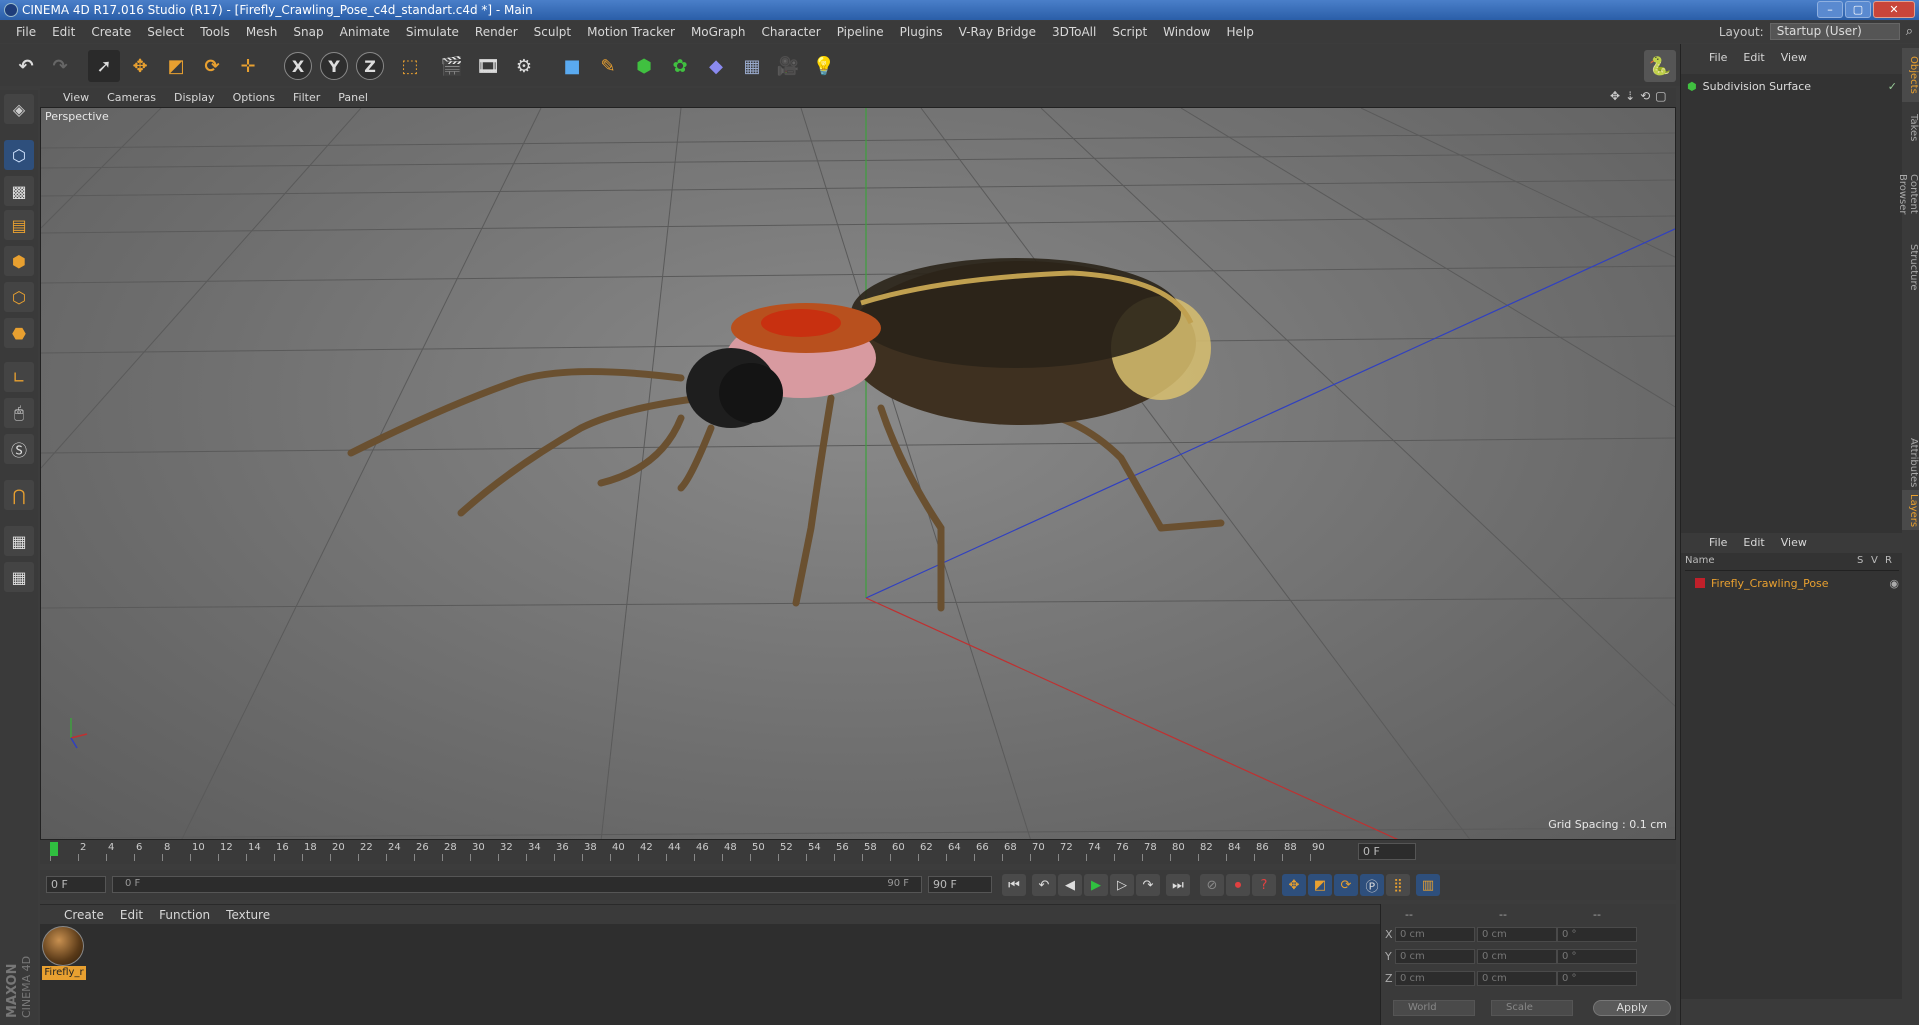  What do you see at coordinates (790, 32) in the screenshot?
I see `menu-character: Character` at bounding box center [790, 32].